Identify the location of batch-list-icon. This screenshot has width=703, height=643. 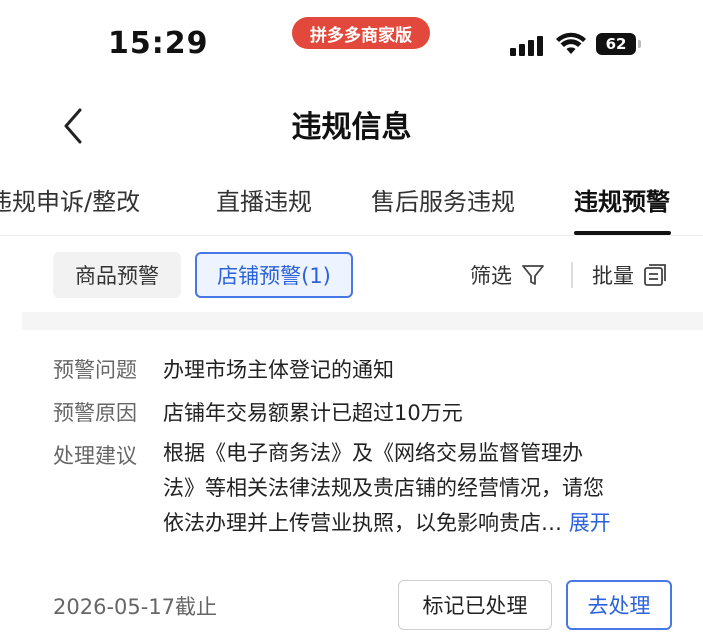
(655, 275).